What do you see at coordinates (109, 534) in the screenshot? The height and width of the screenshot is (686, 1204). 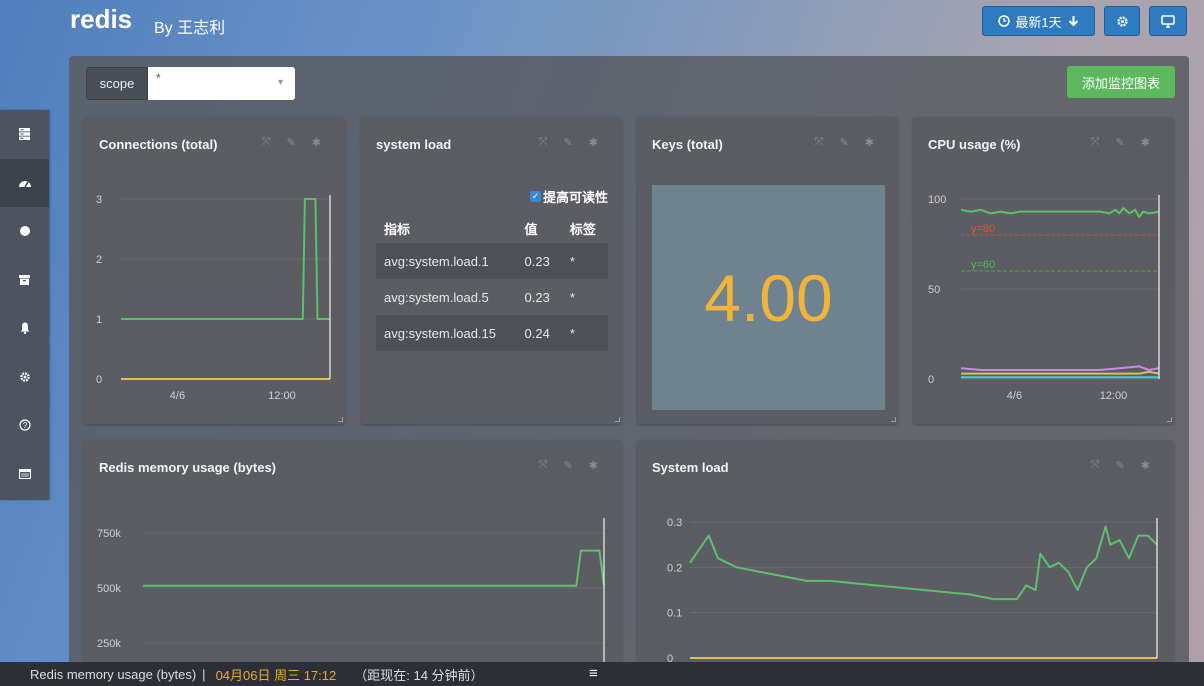 I see `y-tick-label: 750k` at bounding box center [109, 534].